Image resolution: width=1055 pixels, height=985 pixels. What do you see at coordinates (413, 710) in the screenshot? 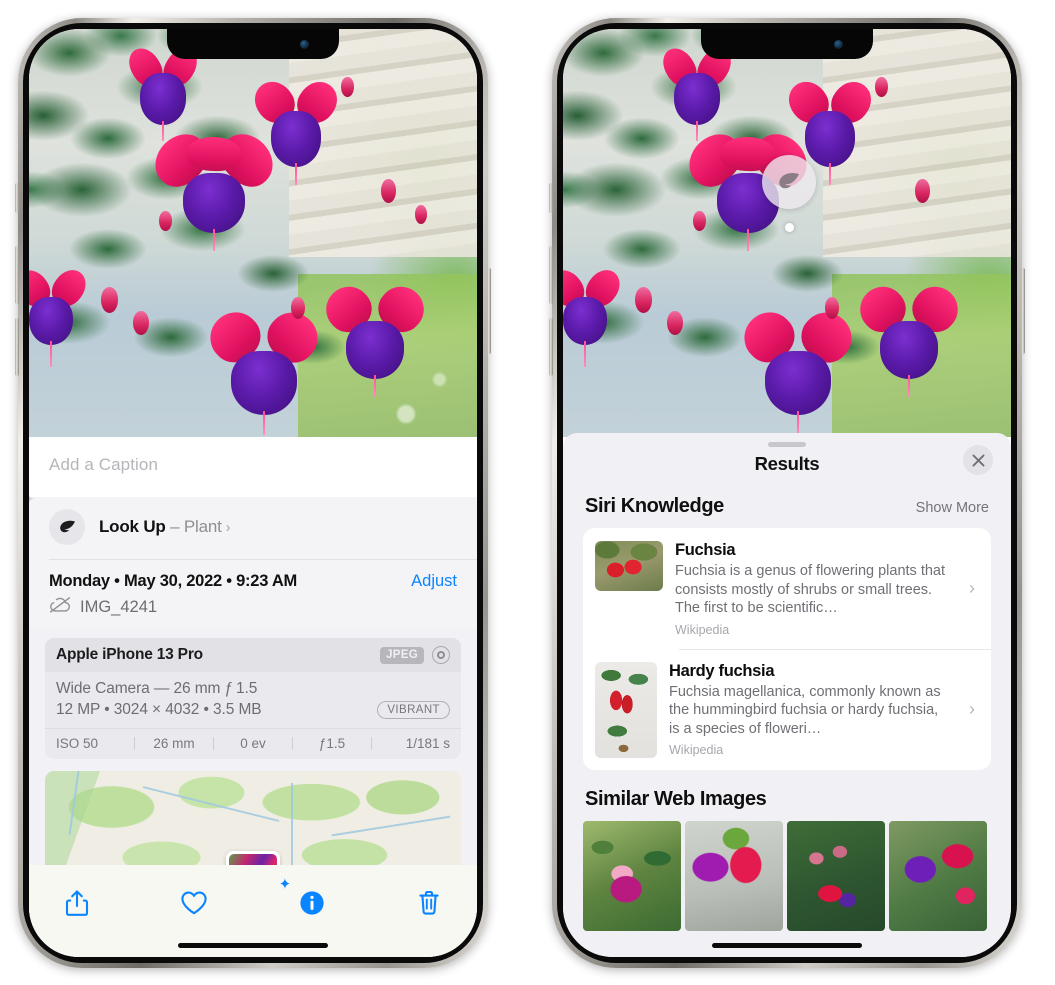
I see `photographic-style-badge: VIBRANT` at bounding box center [413, 710].